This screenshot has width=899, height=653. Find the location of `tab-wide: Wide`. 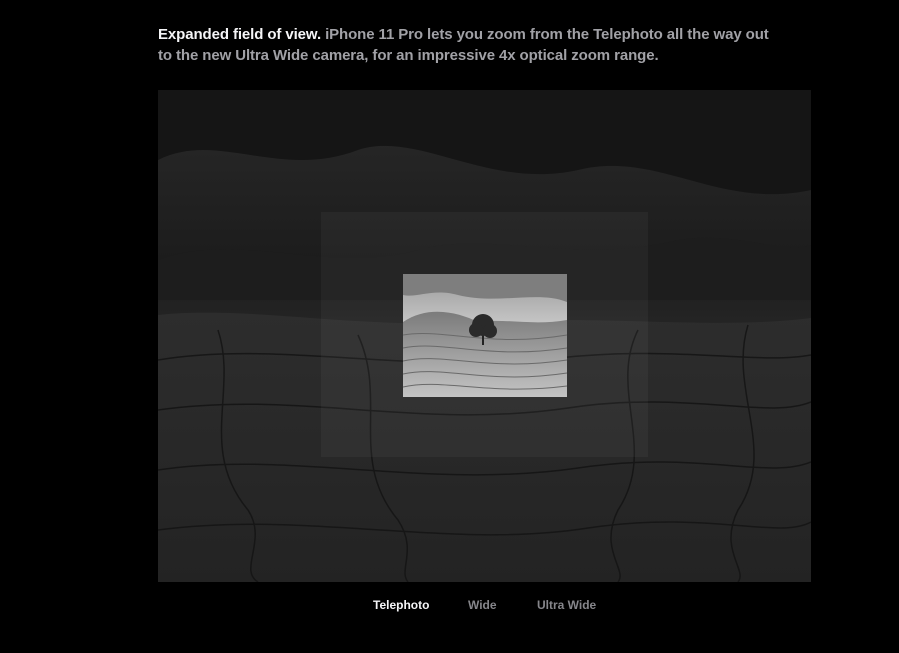

tab-wide: Wide is located at coordinates (482, 605).